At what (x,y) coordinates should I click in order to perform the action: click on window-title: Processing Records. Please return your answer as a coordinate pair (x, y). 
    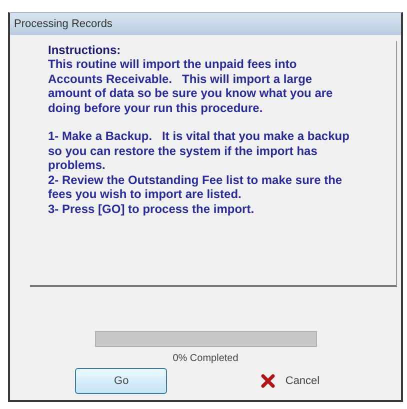
    Looking at the image, I should click on (63, 24).